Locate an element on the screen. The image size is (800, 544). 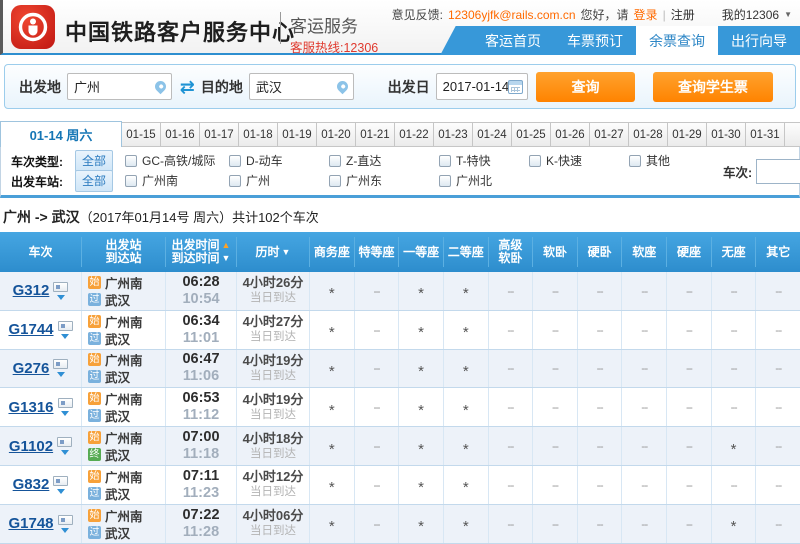
my-12306-link: 我的12306 is located at coordinates (750, 14).